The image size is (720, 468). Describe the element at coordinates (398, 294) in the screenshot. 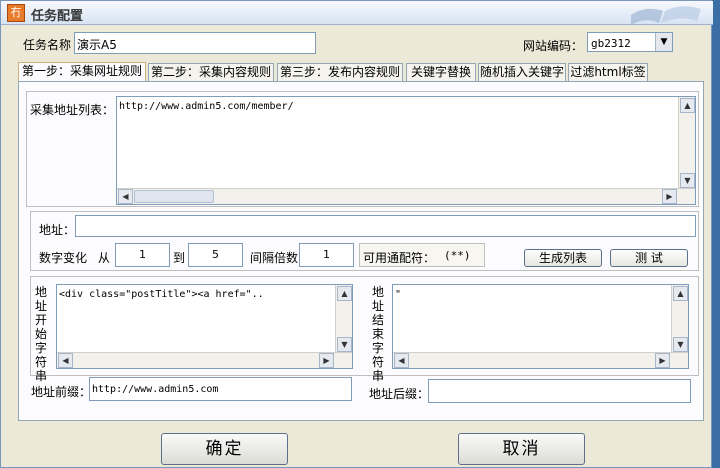

I see `end-string-value: "` at that location.